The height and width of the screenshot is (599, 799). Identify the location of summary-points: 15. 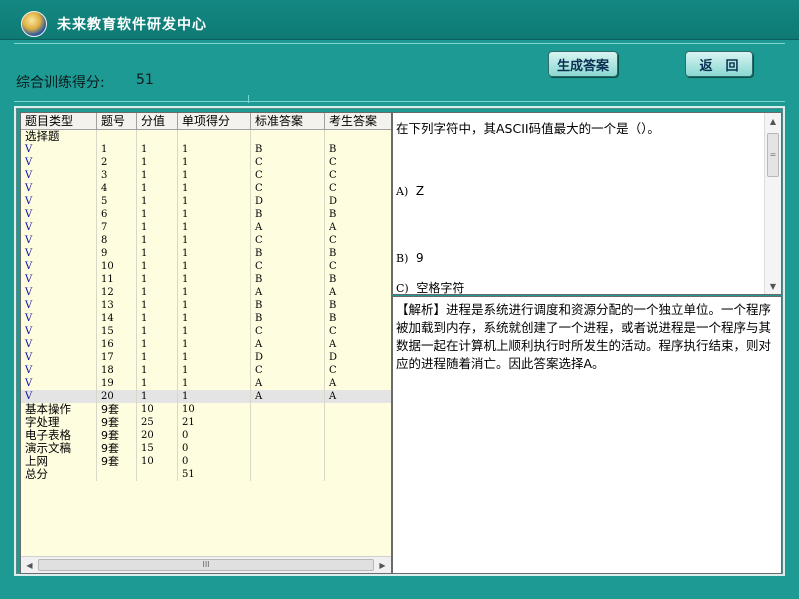
(157, 448).